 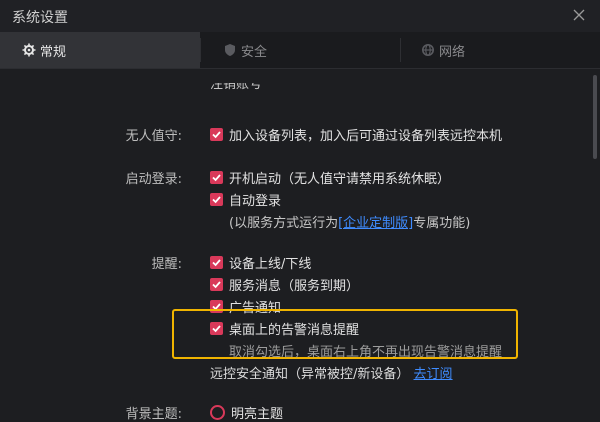 What do you see at coordinates (230, 50) in the screenshot?
I see `shield-icon` at bounding box center [230, 50].